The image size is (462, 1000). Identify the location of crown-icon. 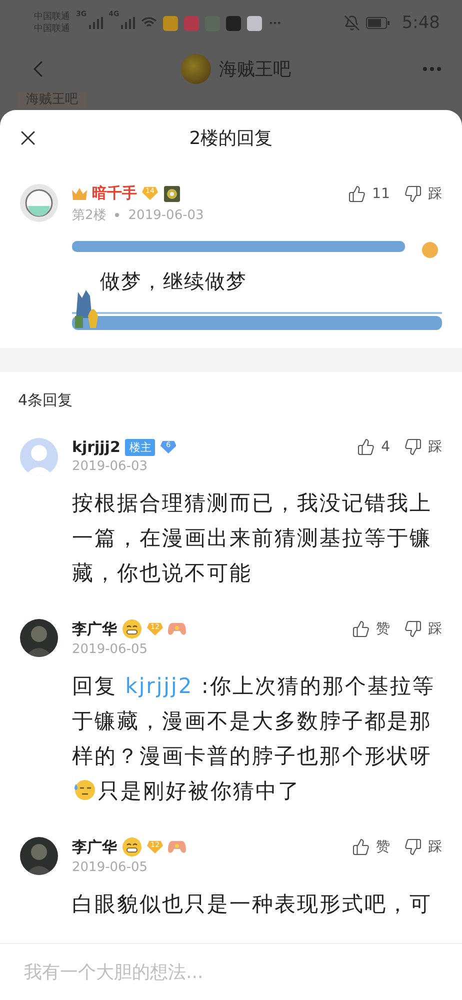
(79, 194).